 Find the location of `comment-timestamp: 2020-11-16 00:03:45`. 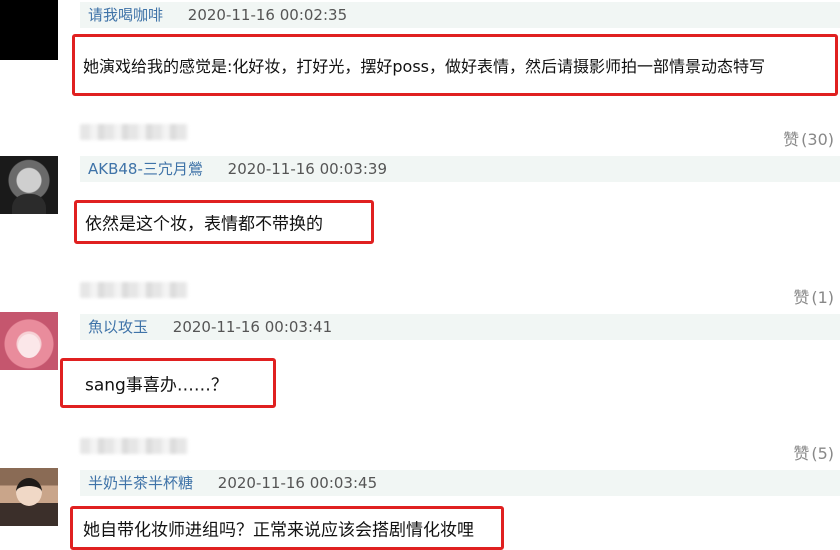

comment-timestamp: 2020-11-16 00:03:45 is located at coordinates (297, 483).